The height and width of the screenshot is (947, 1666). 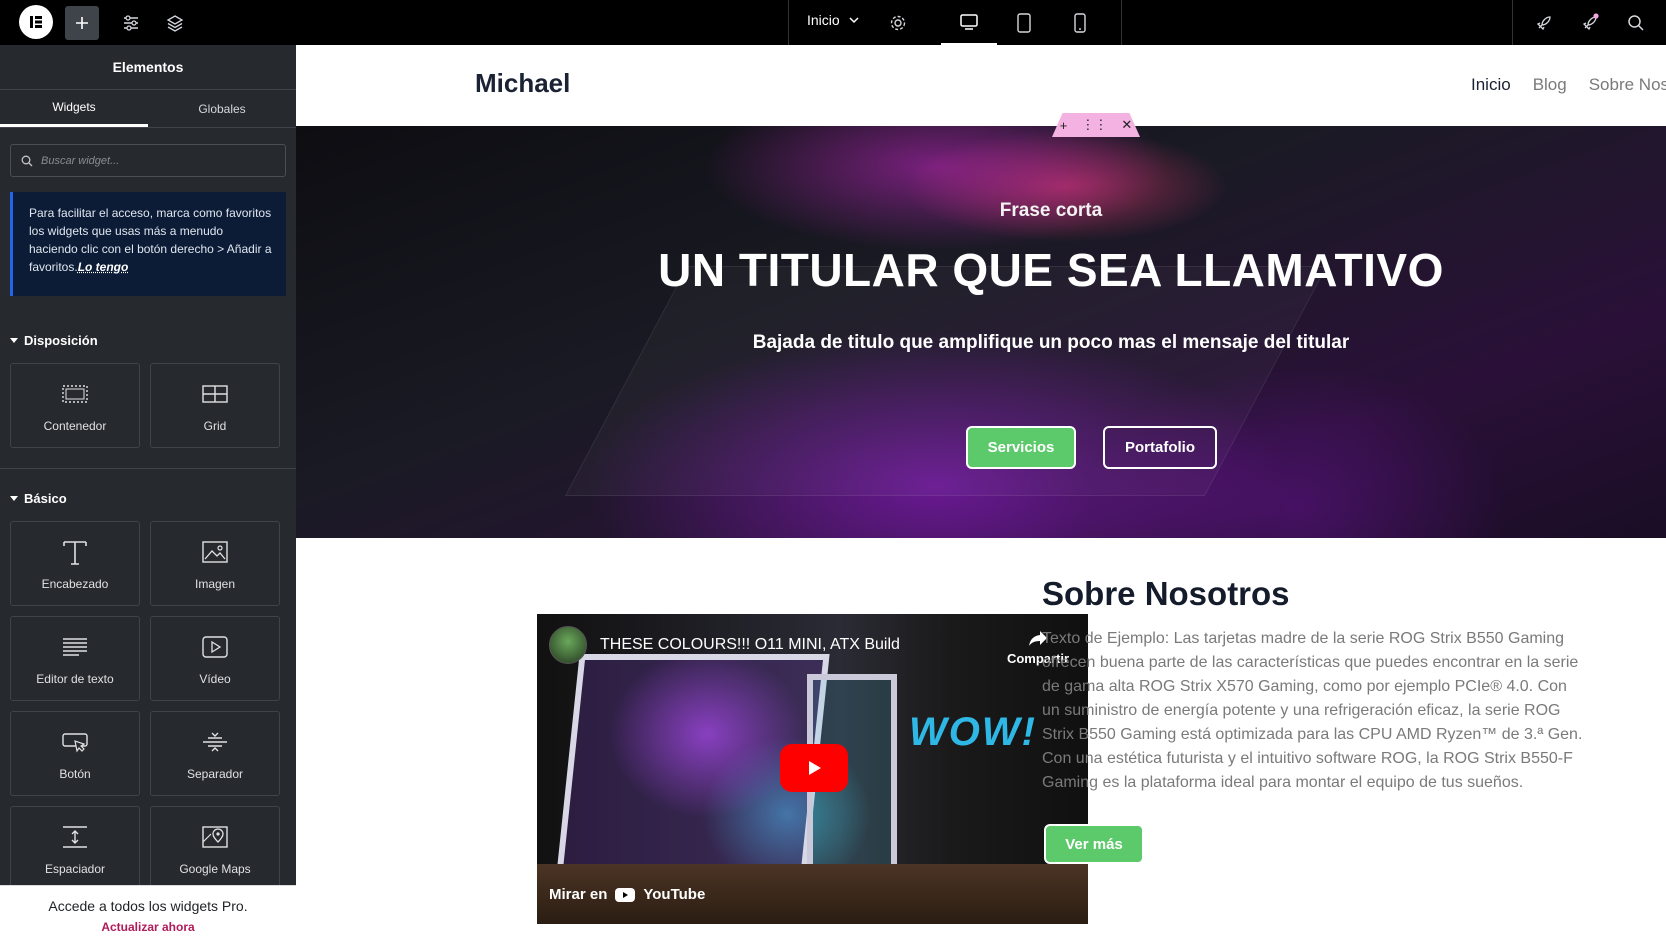 What do you see at coordinates (148, 927) in the screenshot?
I see `upgrade-now-link: Actualizar ahora` at bounding box center [148, 927].